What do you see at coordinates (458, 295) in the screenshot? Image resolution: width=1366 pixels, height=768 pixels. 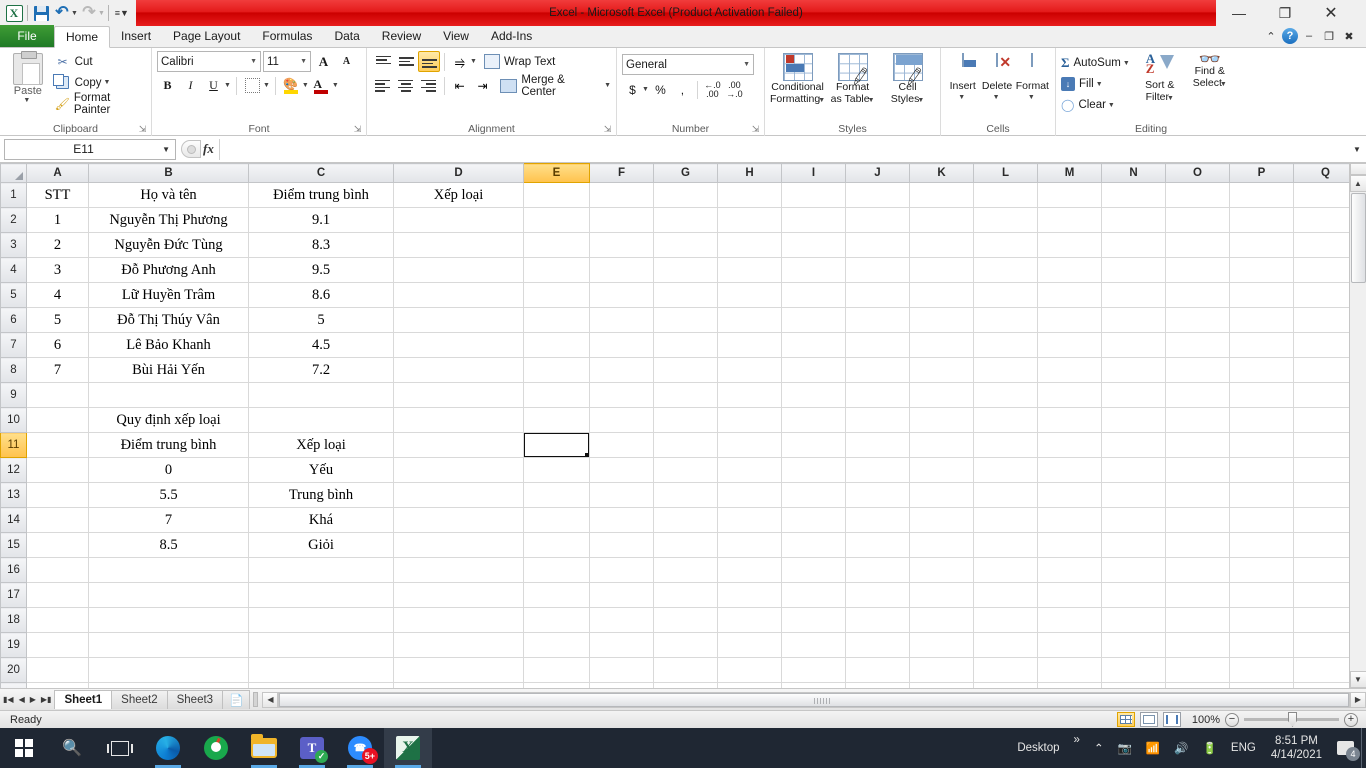 I see `cell-D5` at bounding box center [458, 295].